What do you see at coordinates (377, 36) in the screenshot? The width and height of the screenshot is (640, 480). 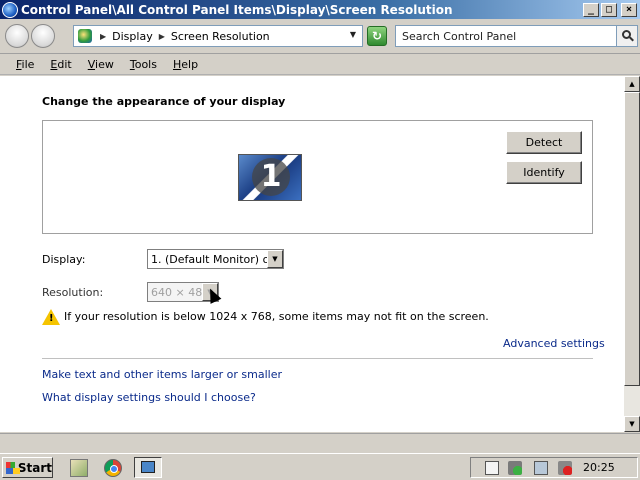 I see `refresh-button: ↻` at bounding box center [377, 36].